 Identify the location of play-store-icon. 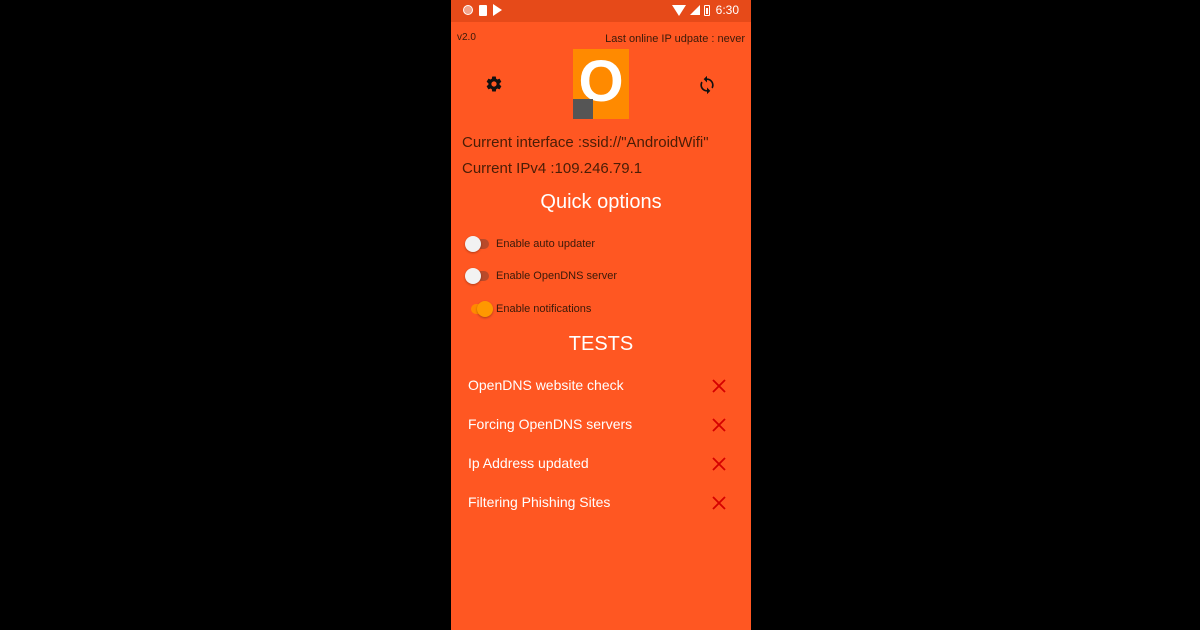
(497, 10).